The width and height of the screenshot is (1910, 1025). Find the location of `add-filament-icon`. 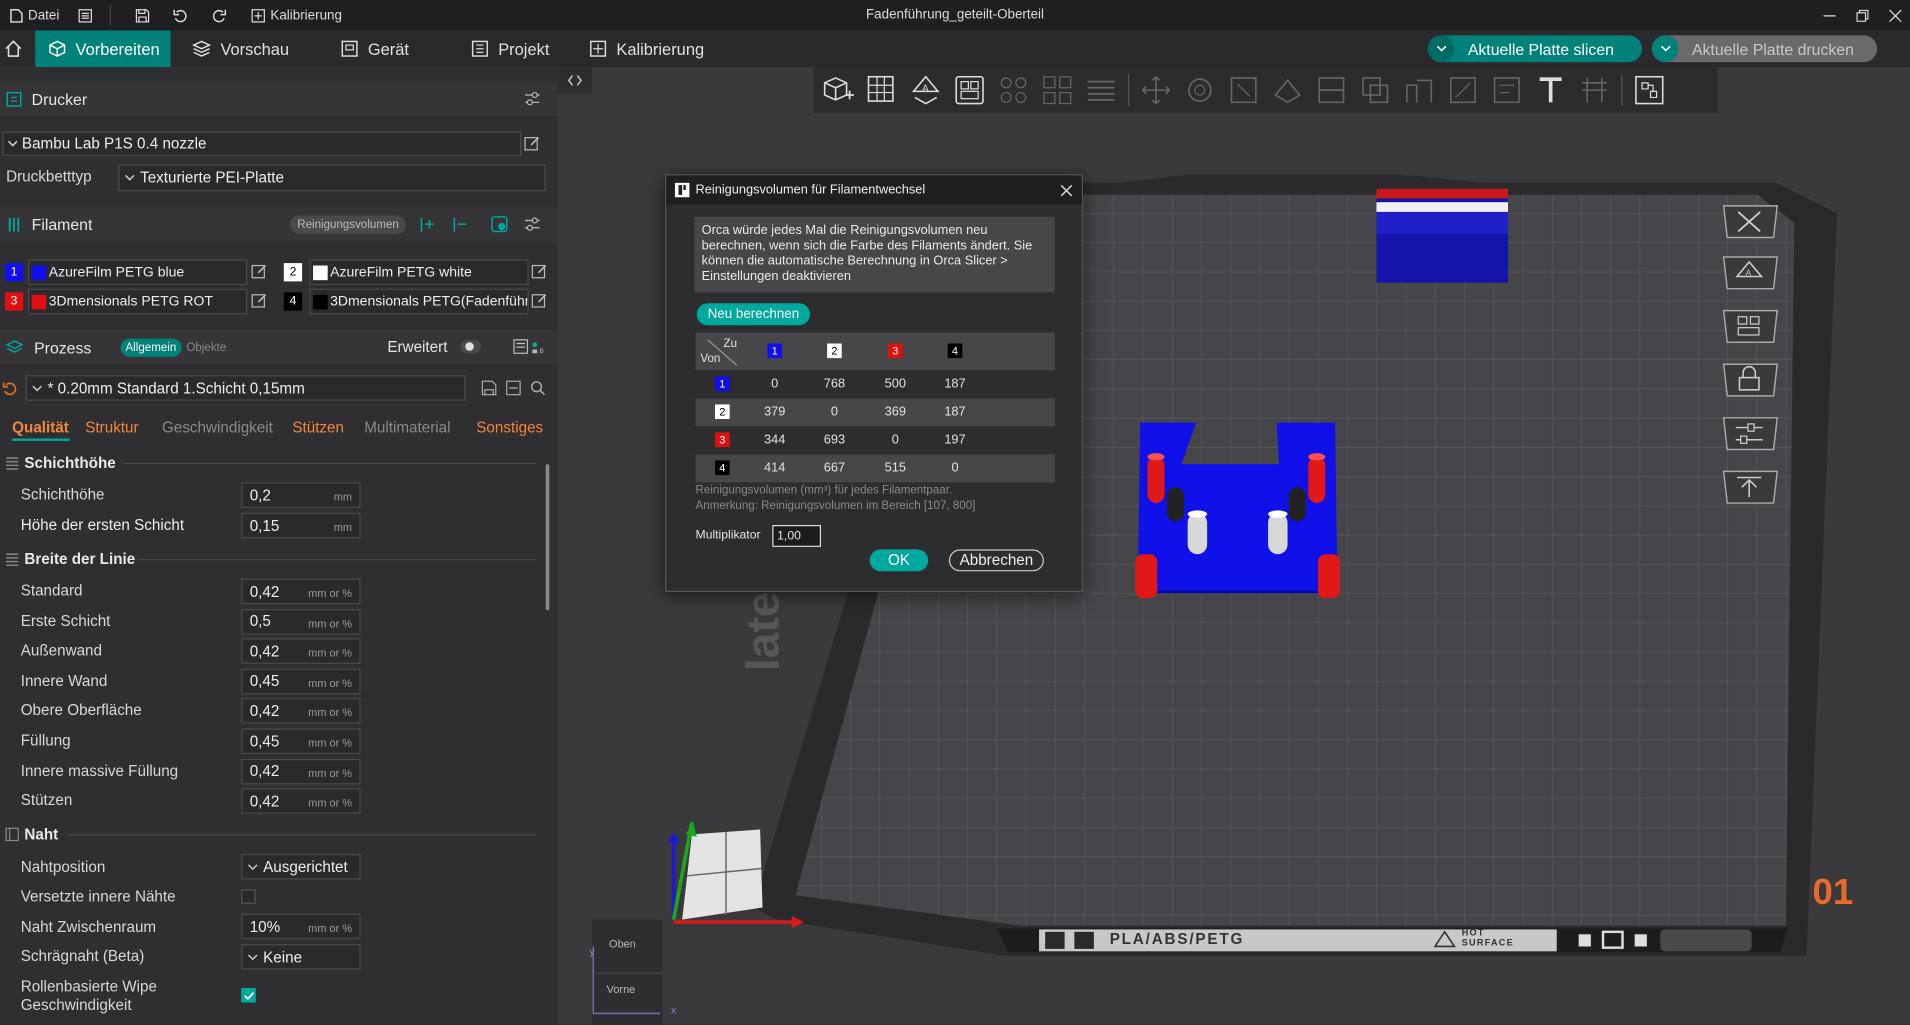

add-filament-icon is located at coordinates (426, 224).